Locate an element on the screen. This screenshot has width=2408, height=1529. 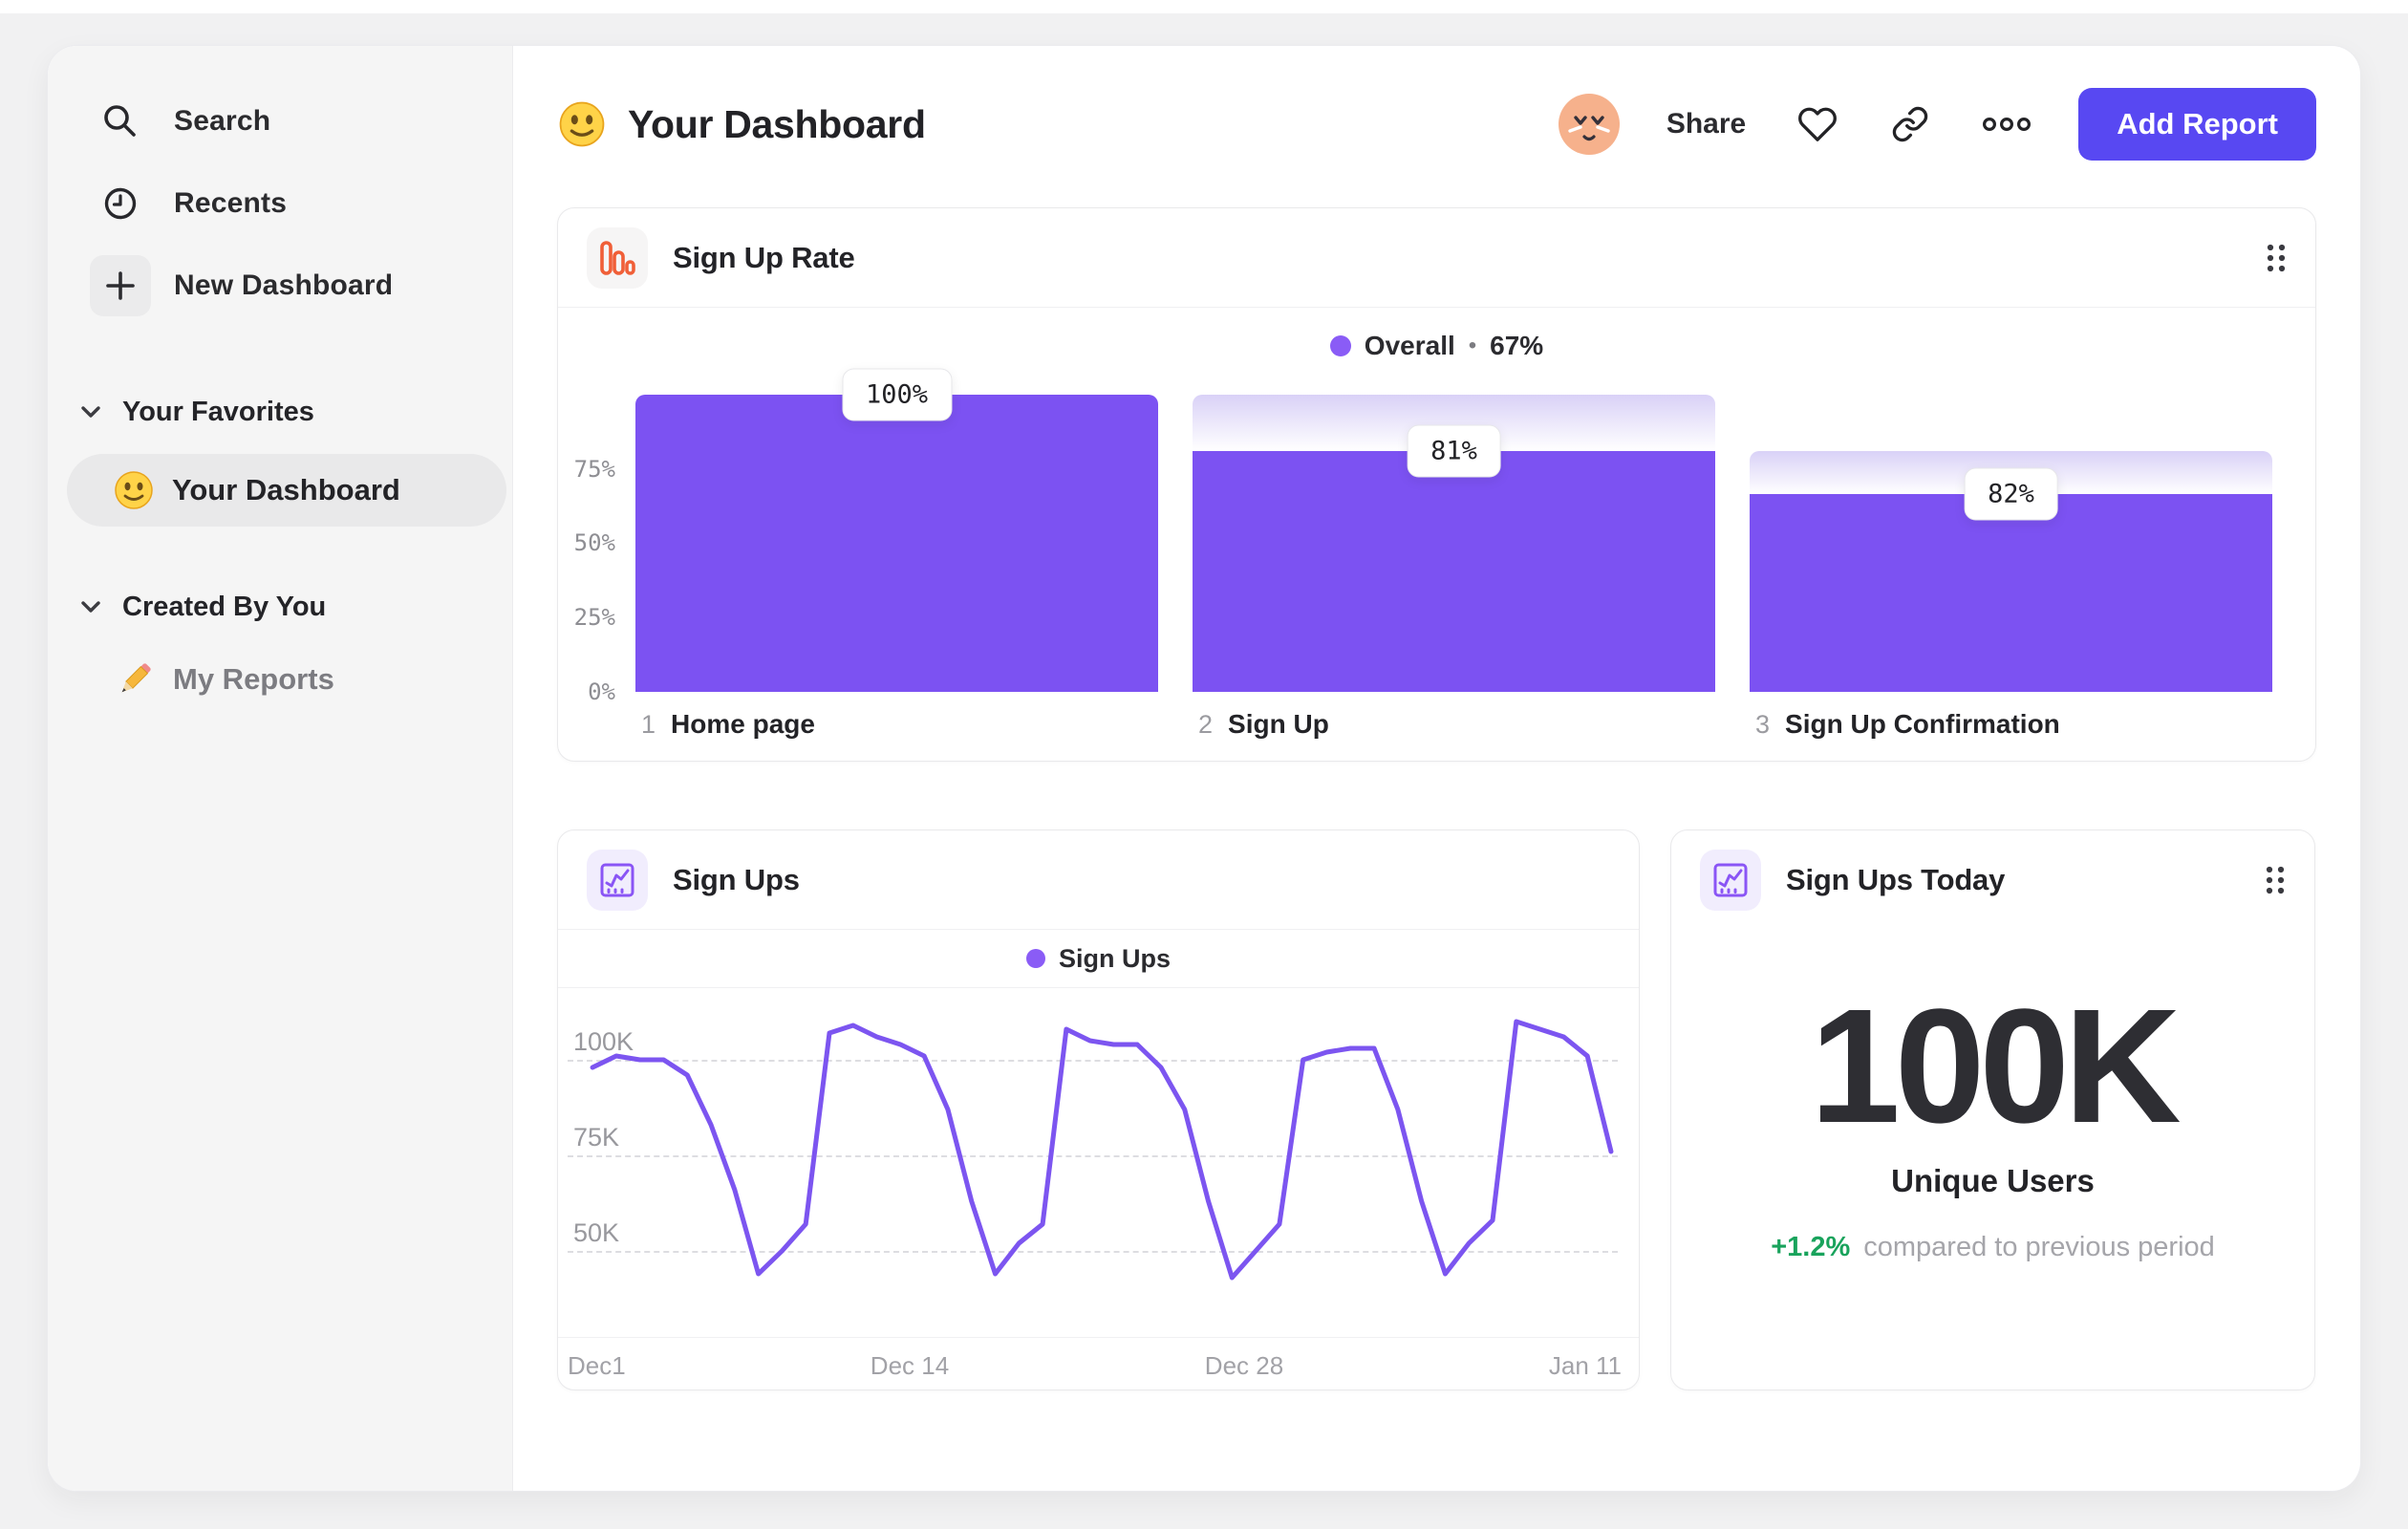
sidebar-section-created-by-you: Created By You is located at coordinates (296, 607).